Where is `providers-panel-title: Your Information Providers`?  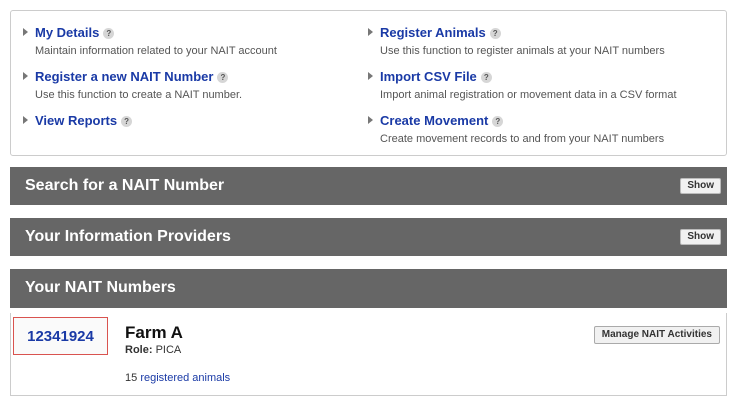 providers-panel-title: Your Information Providers is located at coordinates (128, 236).